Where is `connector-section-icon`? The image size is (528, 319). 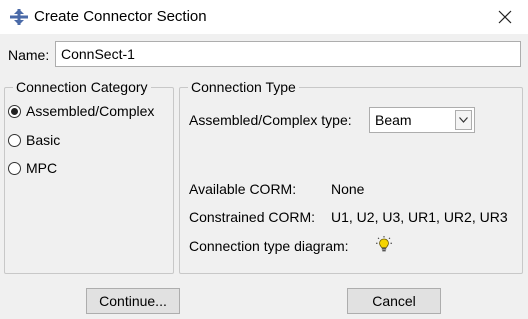
connector-section-icon is located at coordinates (19, 17).